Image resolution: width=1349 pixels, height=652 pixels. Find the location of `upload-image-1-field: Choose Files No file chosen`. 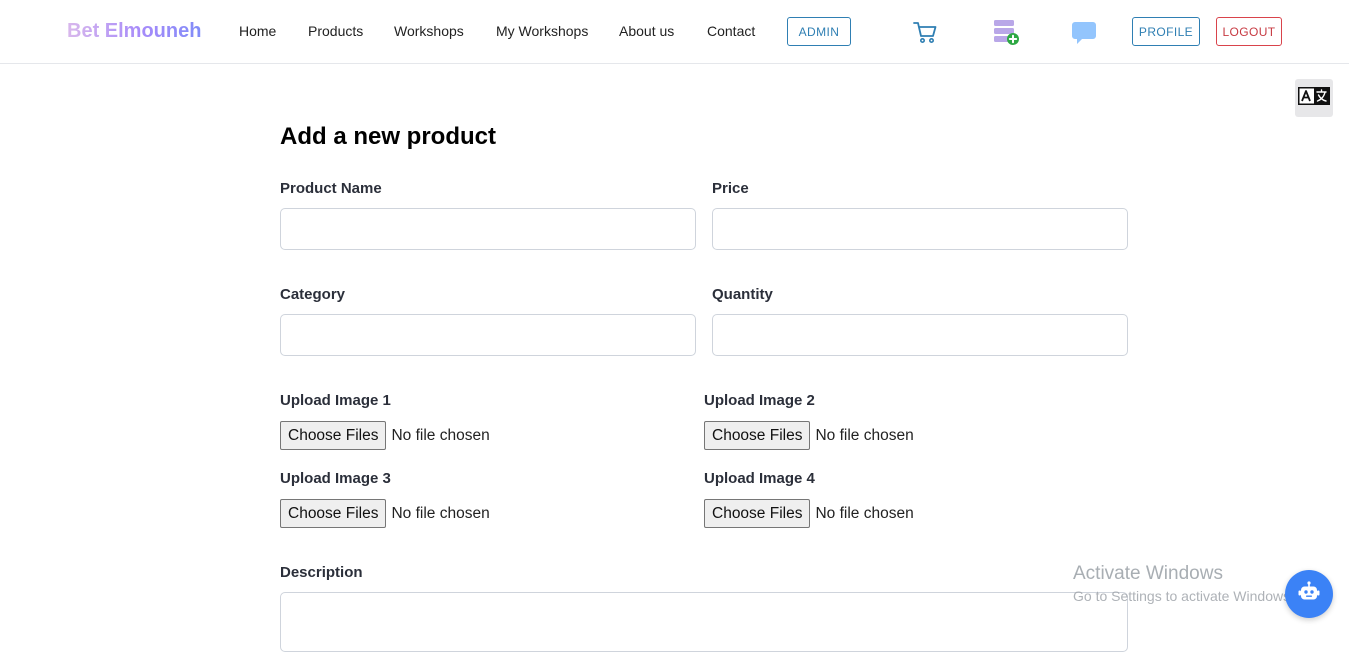

upload-image-1-field: Choose Files No file chosen is located at coordinates (385, 435).